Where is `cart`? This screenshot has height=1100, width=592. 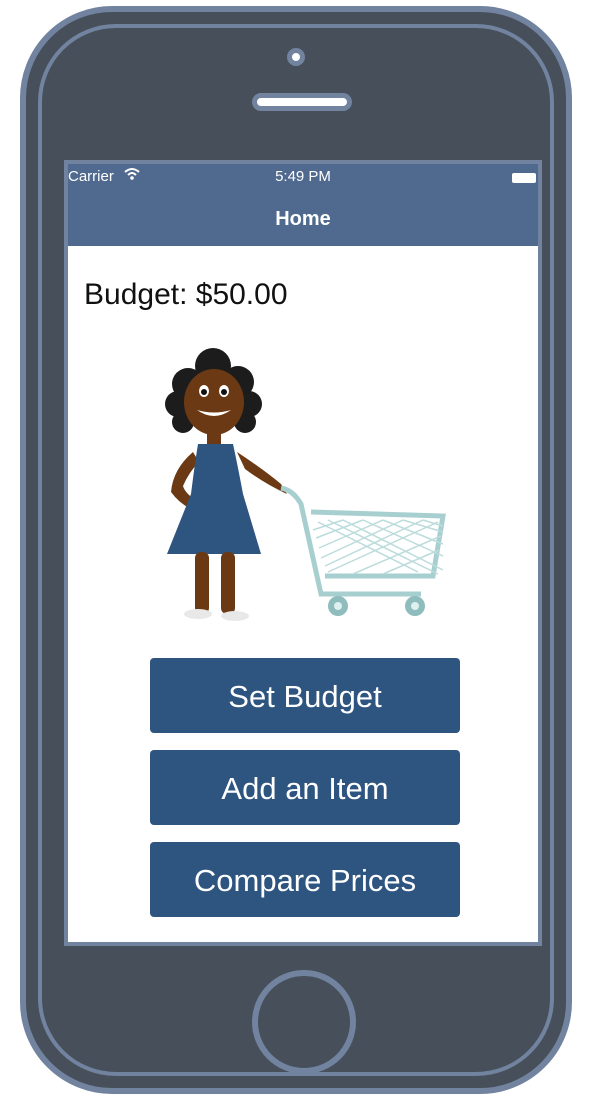
cart is located at coordinates (363, 541).